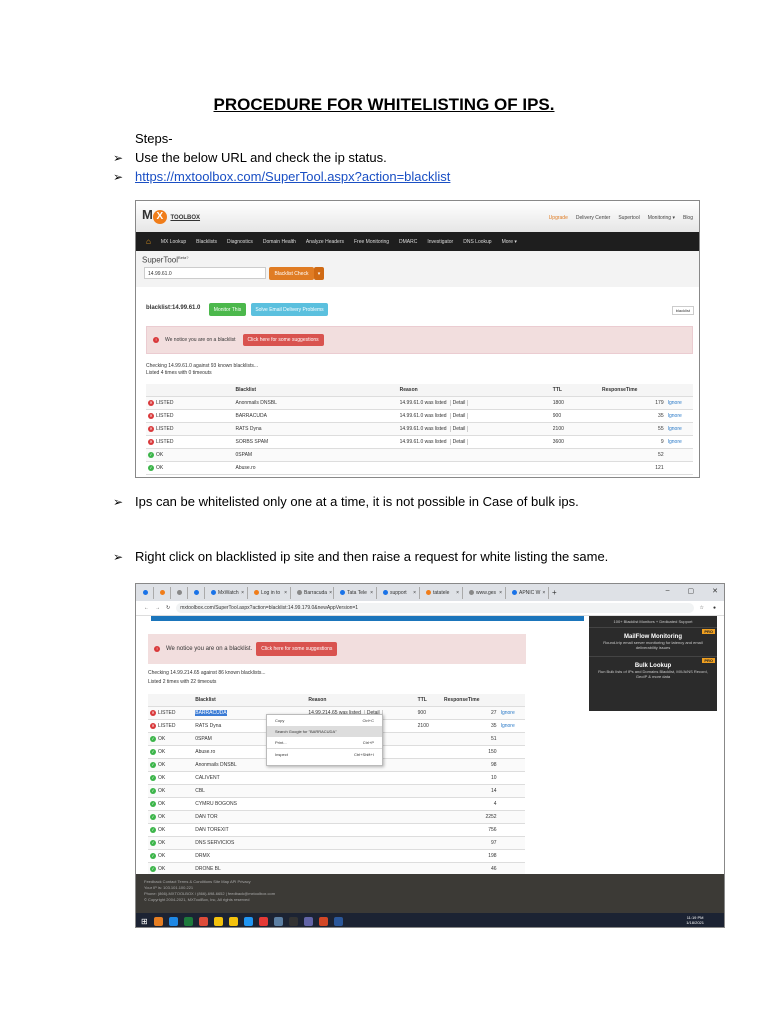 The width and height of the screenshot is (768, 1024). Describe the element at coordinates (183, 257) in the screenshot. I see `beta-label: Beta?` at that location.